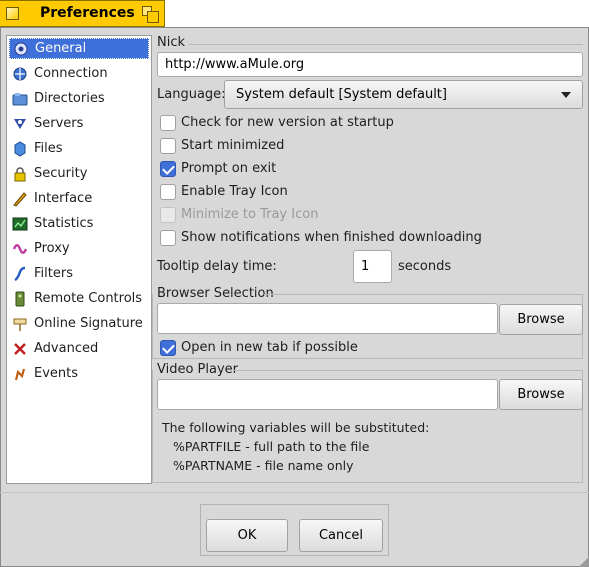 This screenshot has width=589, height=567. What do you see at coordinates (20, 274) in the screenshot?
I see `filter-icon` at bounding box center [20, 274].